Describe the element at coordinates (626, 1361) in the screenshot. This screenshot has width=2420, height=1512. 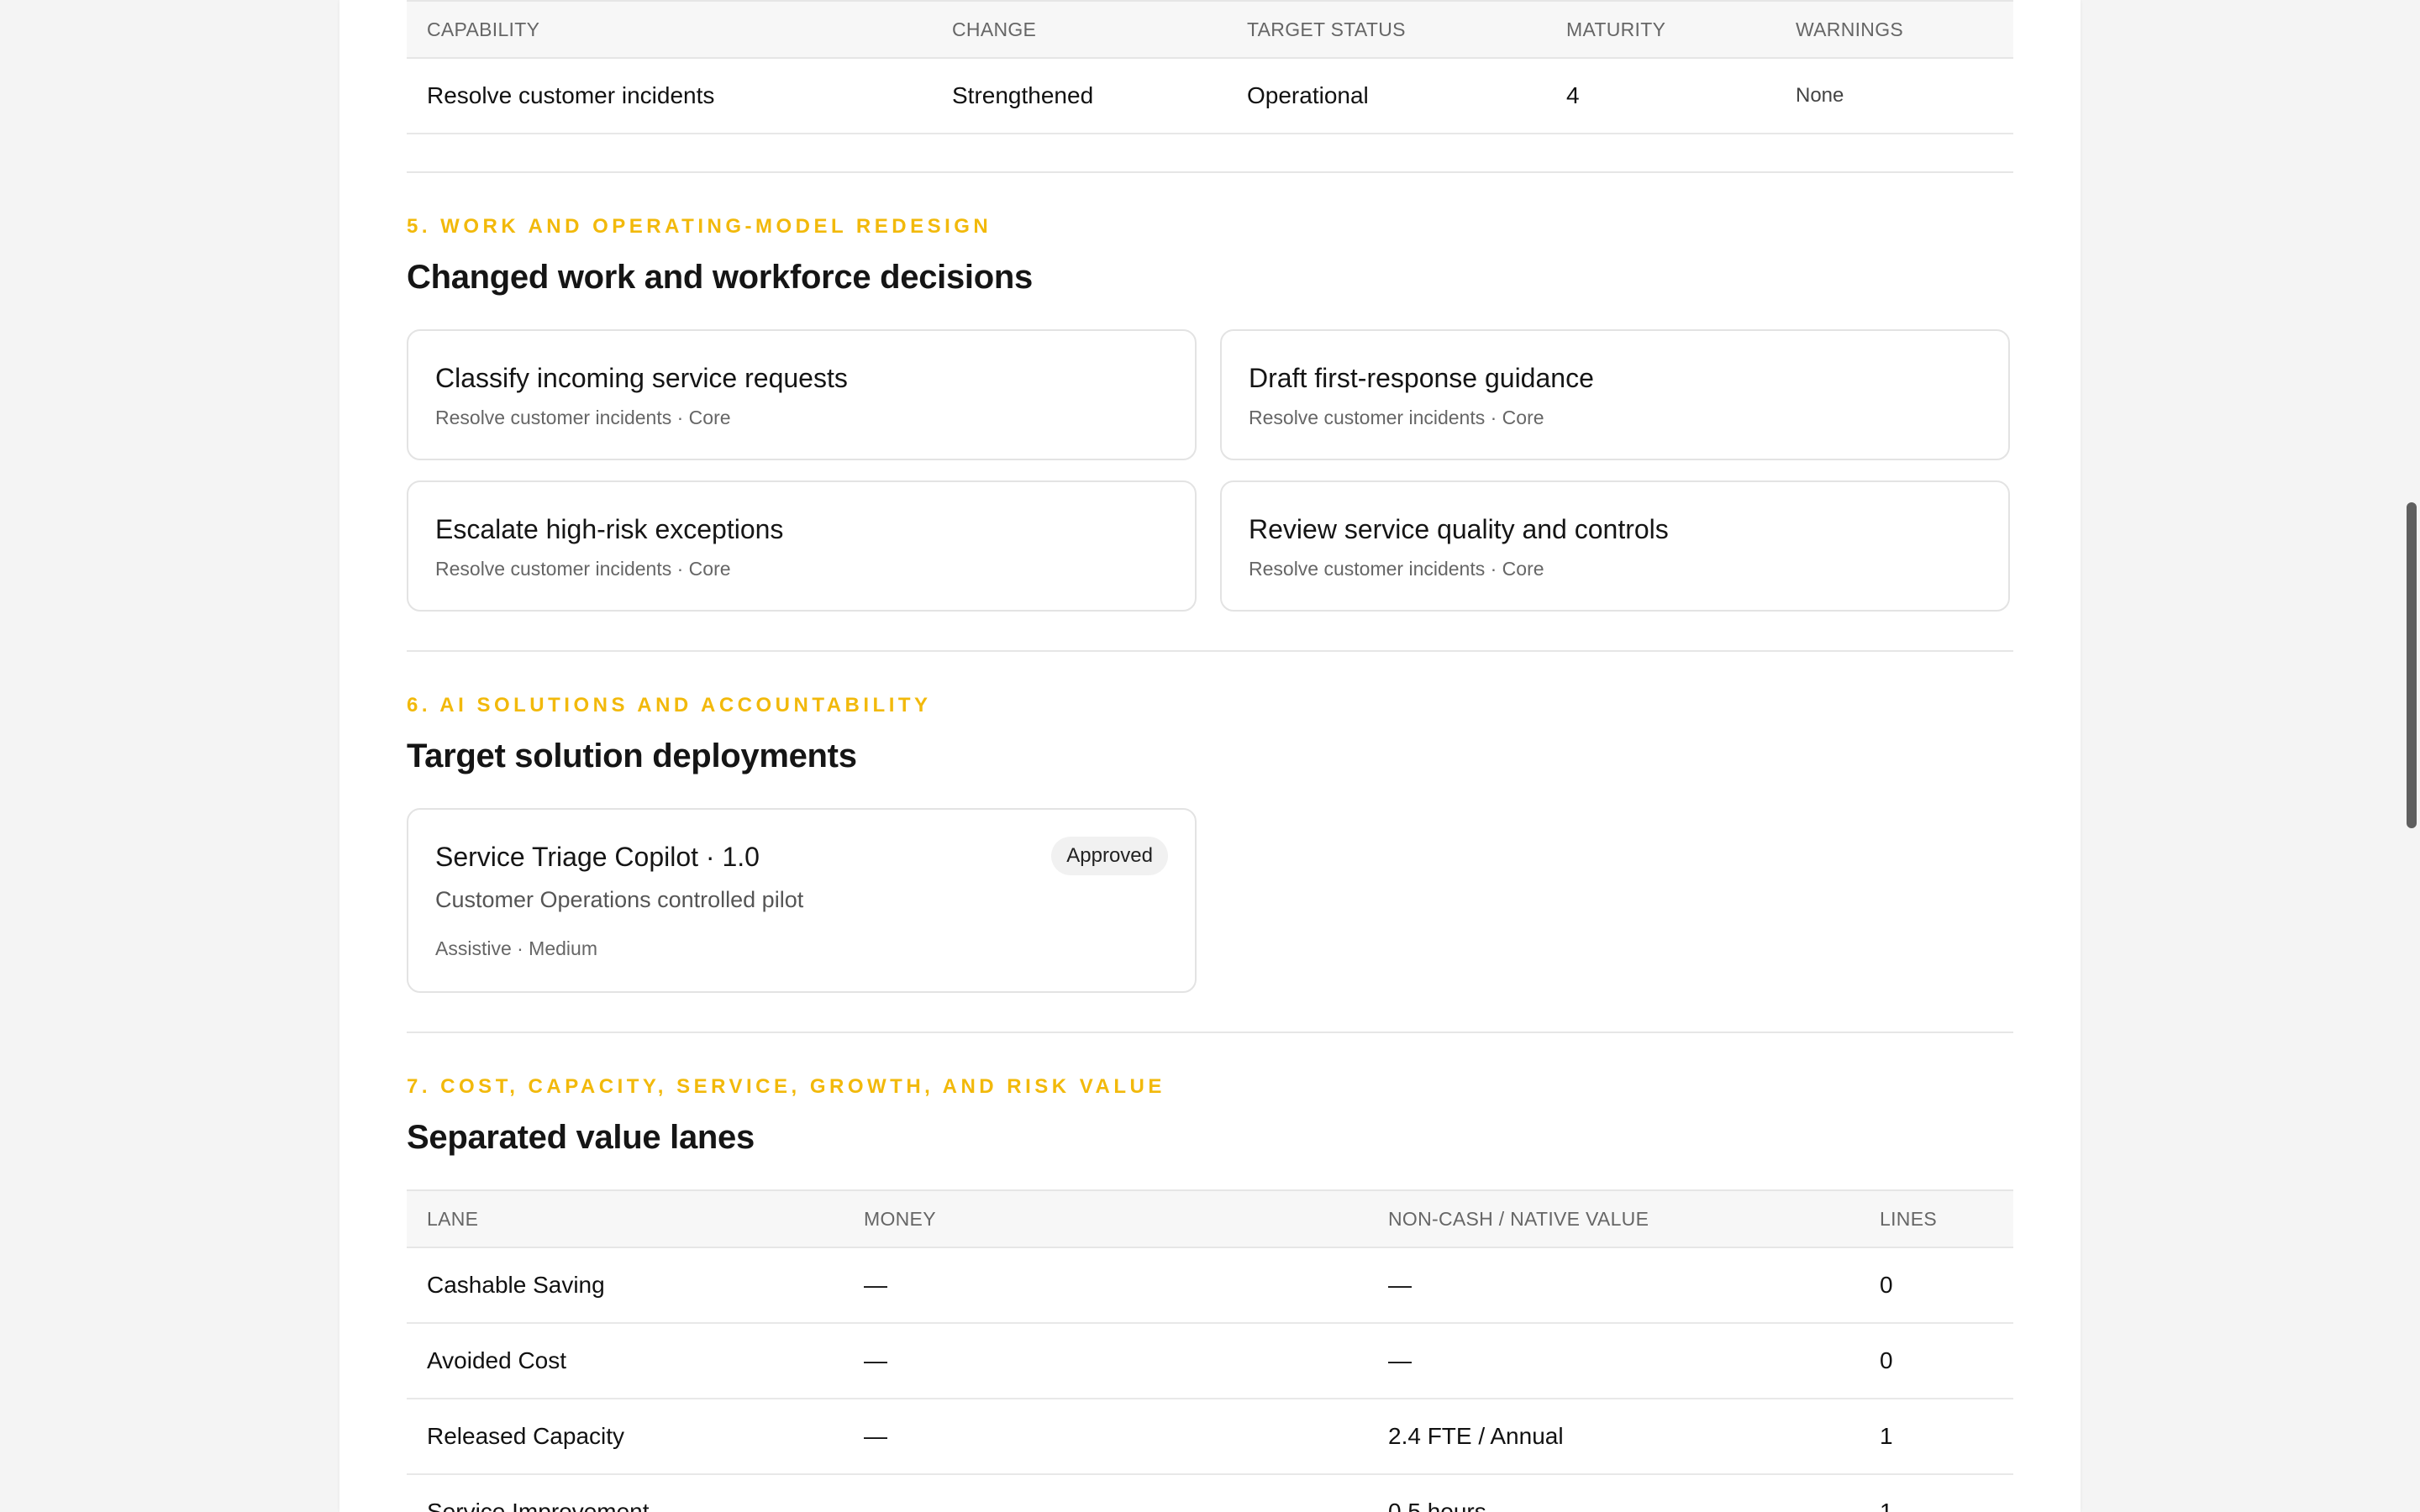
I see `lane-cell: Avoided Cost` at that location.